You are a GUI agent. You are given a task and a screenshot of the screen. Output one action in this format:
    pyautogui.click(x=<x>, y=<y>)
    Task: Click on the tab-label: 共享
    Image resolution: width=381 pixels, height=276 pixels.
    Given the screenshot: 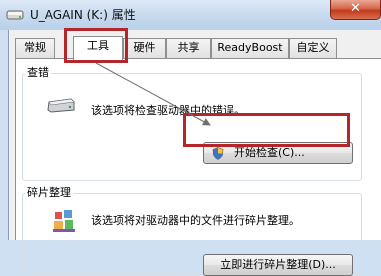 What is the action you would take?
    pyautogui.click(x=188, y=47)
    